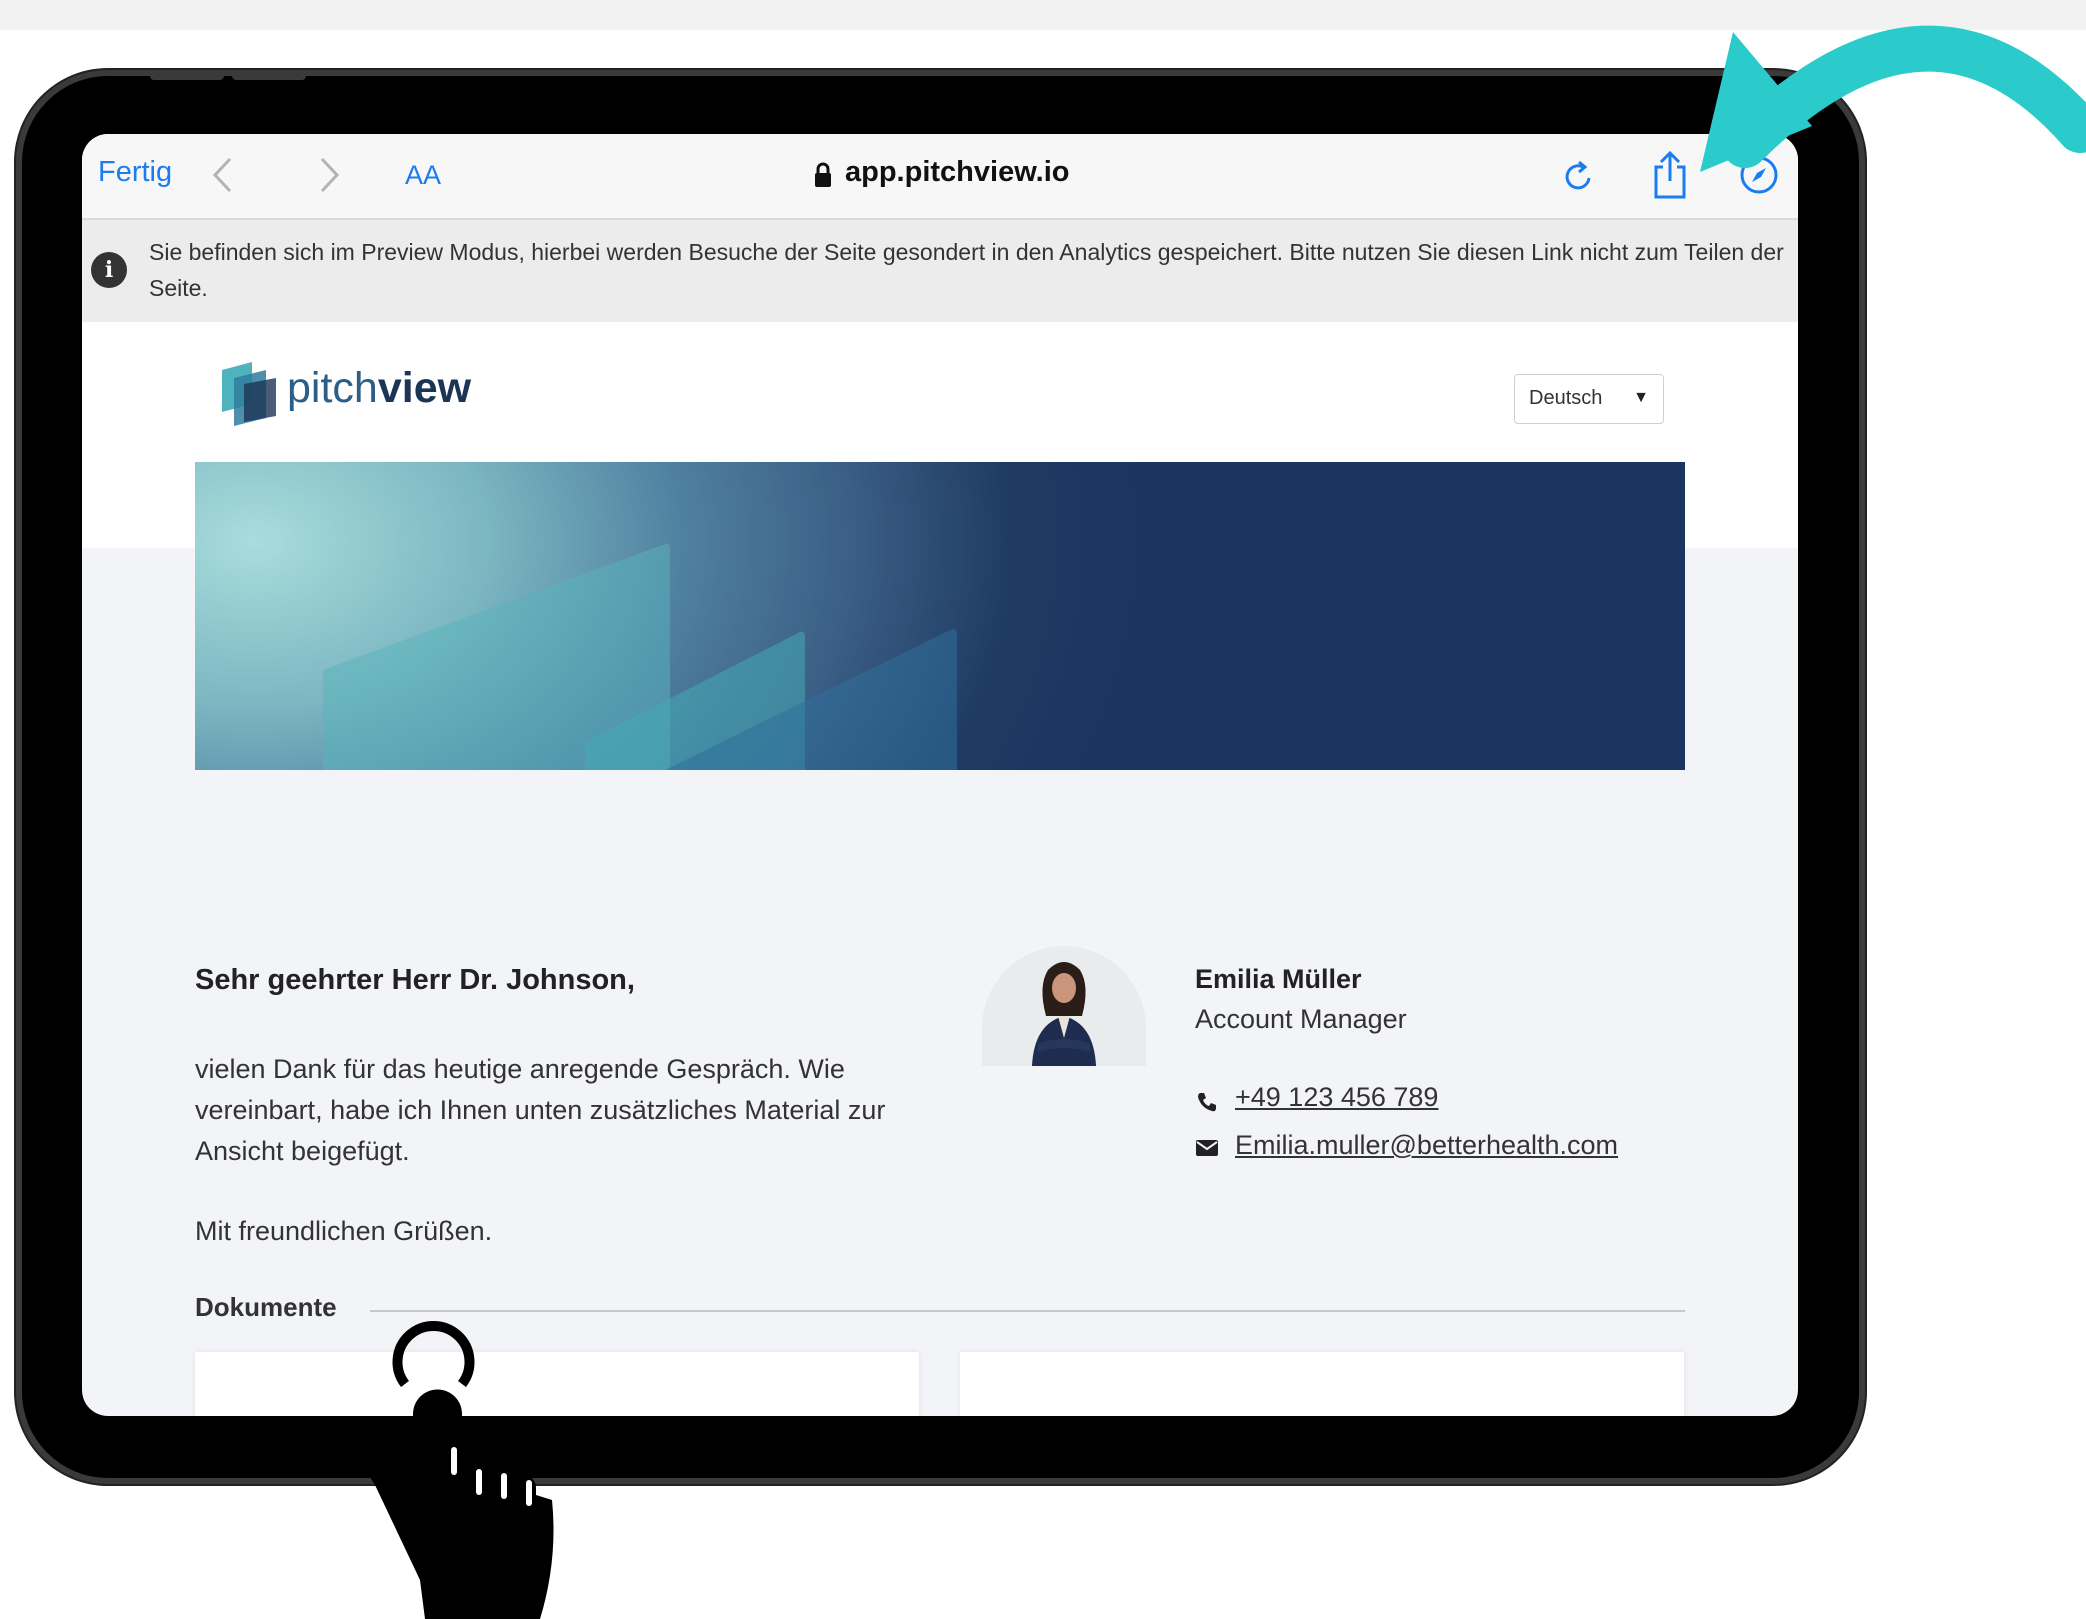  What do you see at coordinates (423, 175) in the screenshot?
I see `text-size-button: AA` at bounding box center [423, 175].